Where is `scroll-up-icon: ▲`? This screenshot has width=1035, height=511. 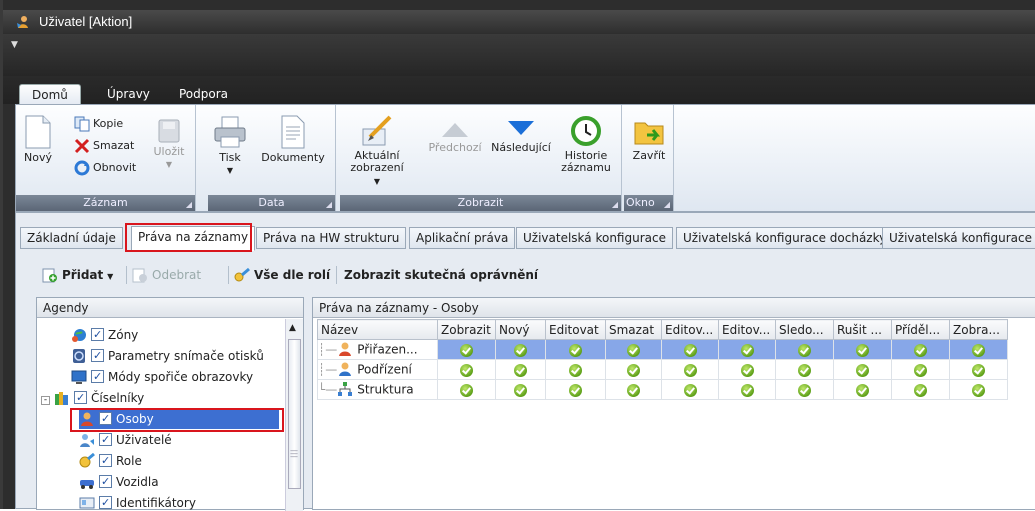
scroll-up-icon: ▲ is located at coordinates (292, 328).